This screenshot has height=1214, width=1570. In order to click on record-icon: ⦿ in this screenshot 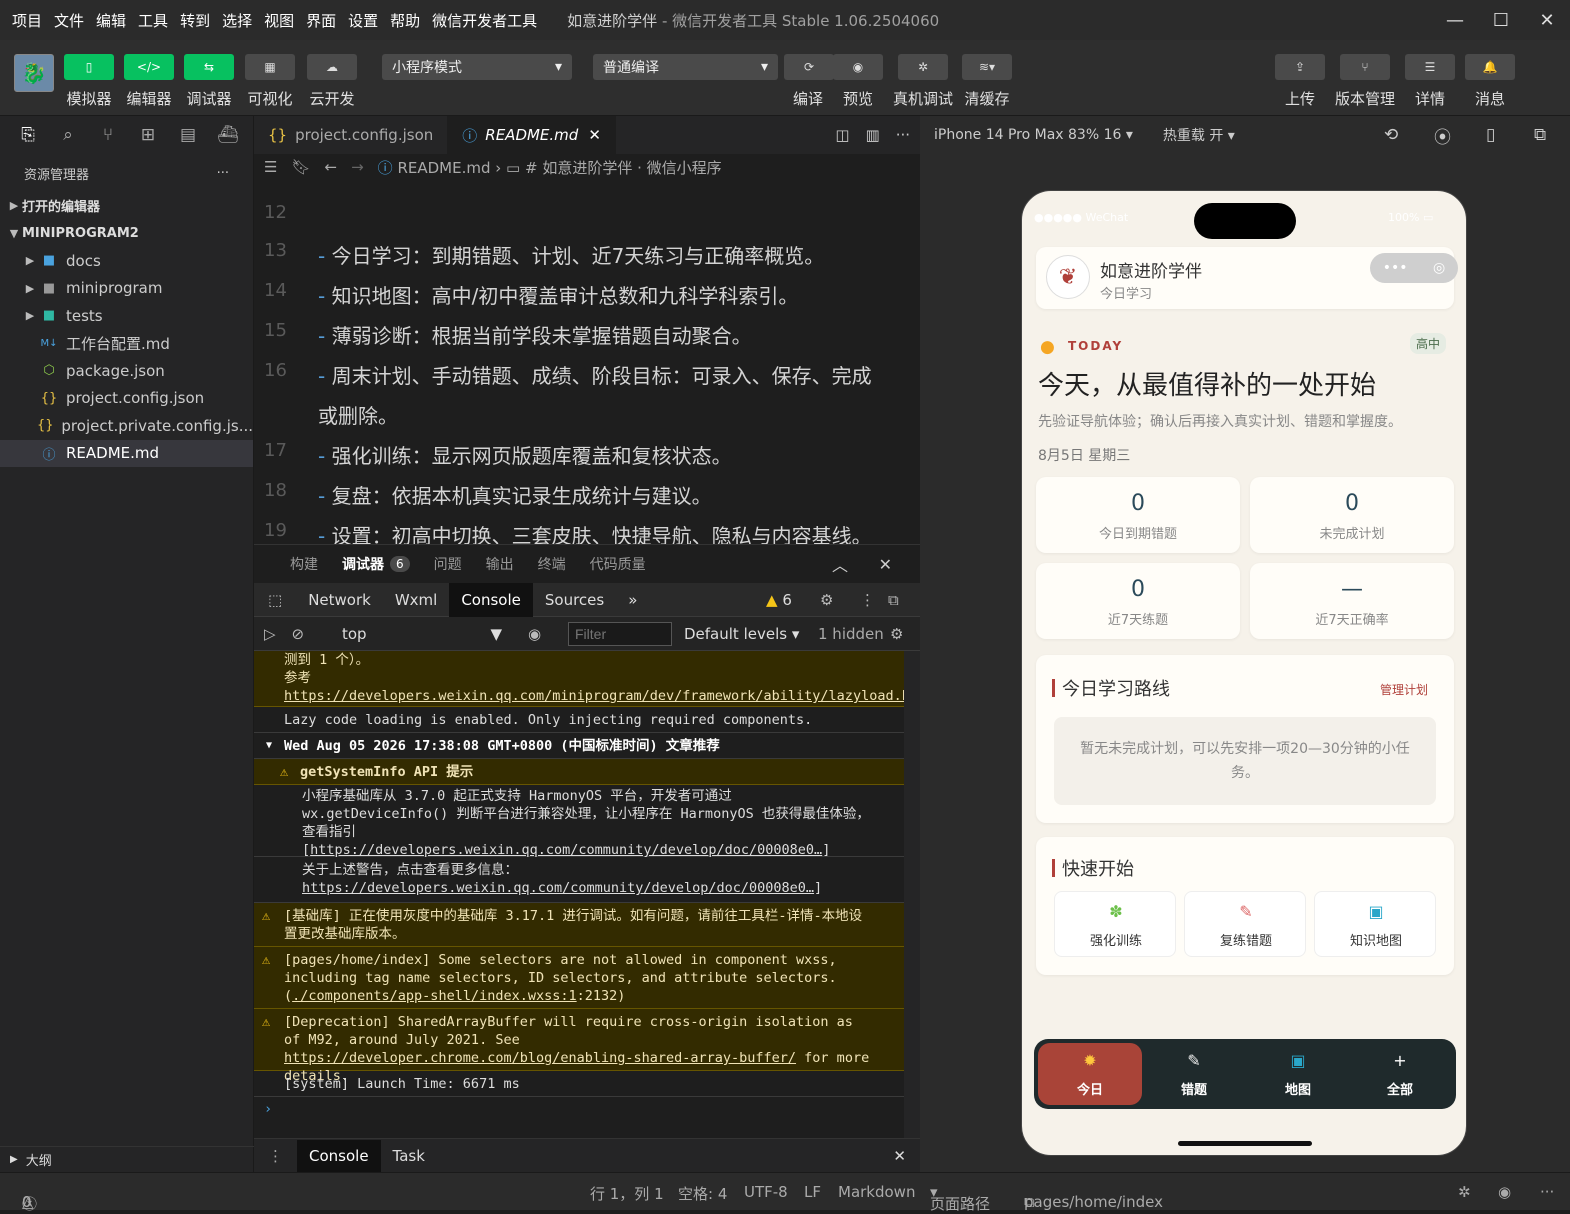, I will do `click(1442, 135)`.